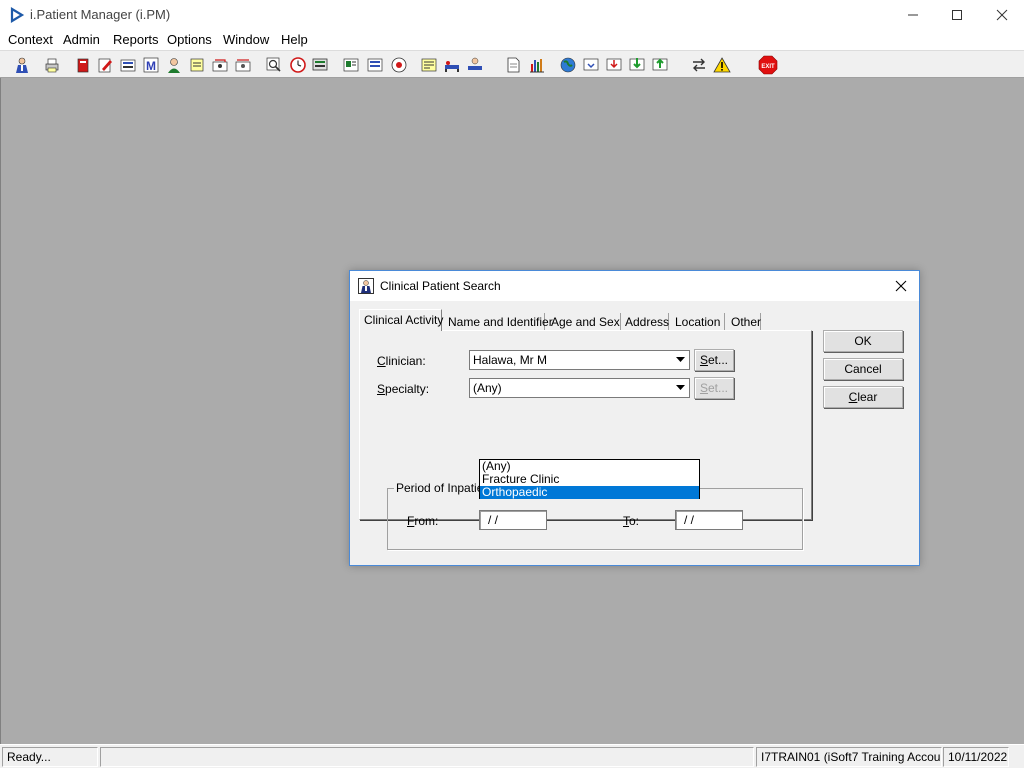  I want to click on menu-reports: Reports, so click(136, 39).